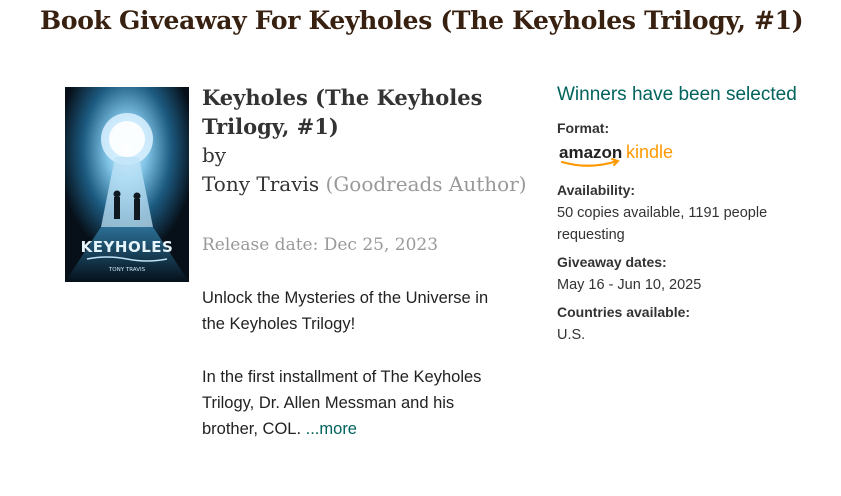 Image resolution: width=841 pixels, height=496 pixels. Describe the element at coordinates (649, 152) in the screenshot. I see `logo-word-kindle: kindle` at that location.